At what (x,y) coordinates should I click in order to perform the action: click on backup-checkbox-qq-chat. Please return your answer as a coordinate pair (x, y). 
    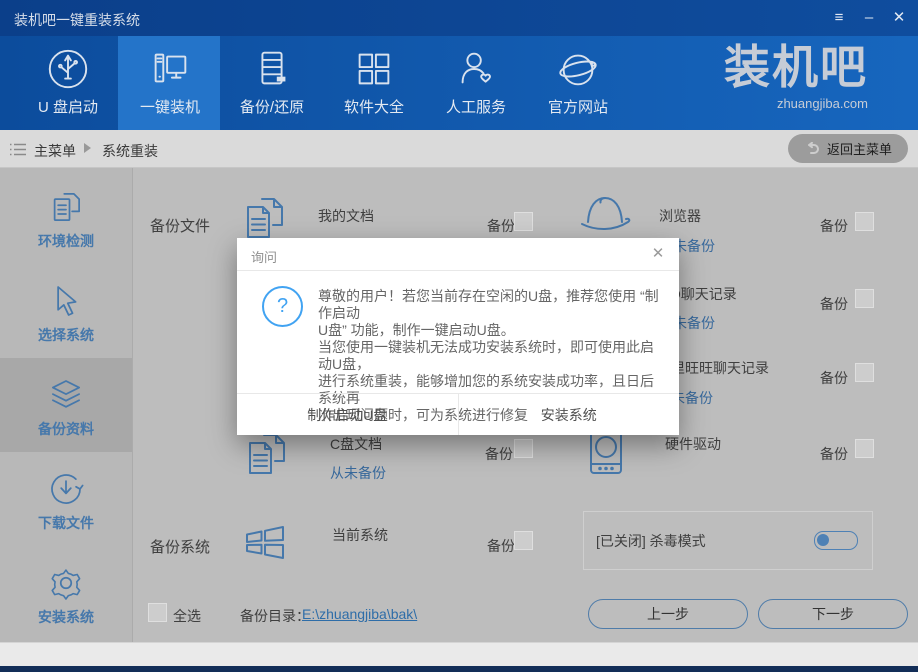
    Looking at the image, I should click on (864, 298).